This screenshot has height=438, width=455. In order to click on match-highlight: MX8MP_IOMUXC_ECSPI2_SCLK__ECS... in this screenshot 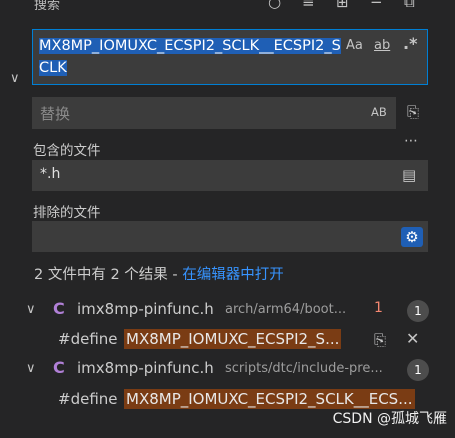, I will do `click(269, 399)`.